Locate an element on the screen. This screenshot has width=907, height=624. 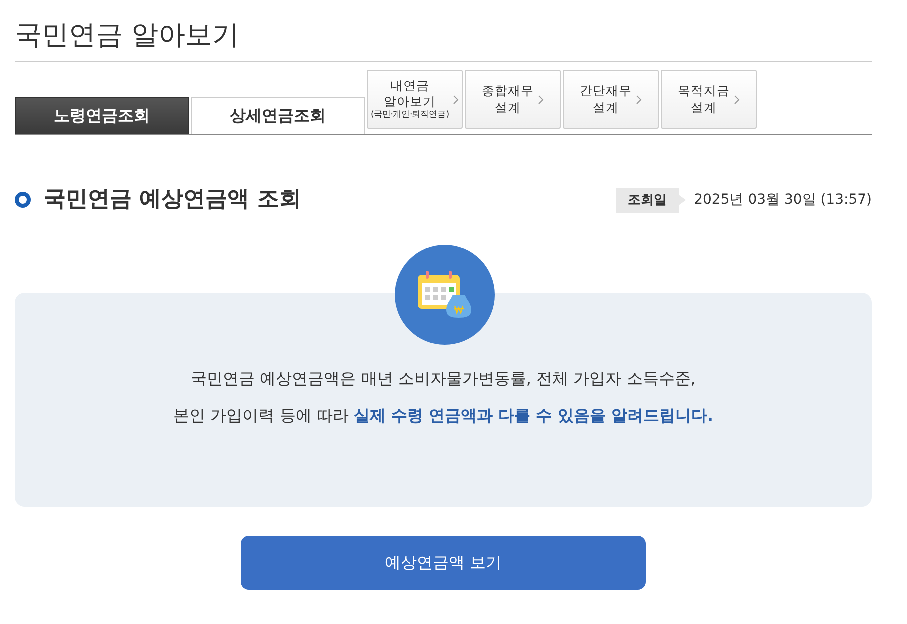
menu-link-button: 종합재무 설계 is located at coordinates (513, 100).